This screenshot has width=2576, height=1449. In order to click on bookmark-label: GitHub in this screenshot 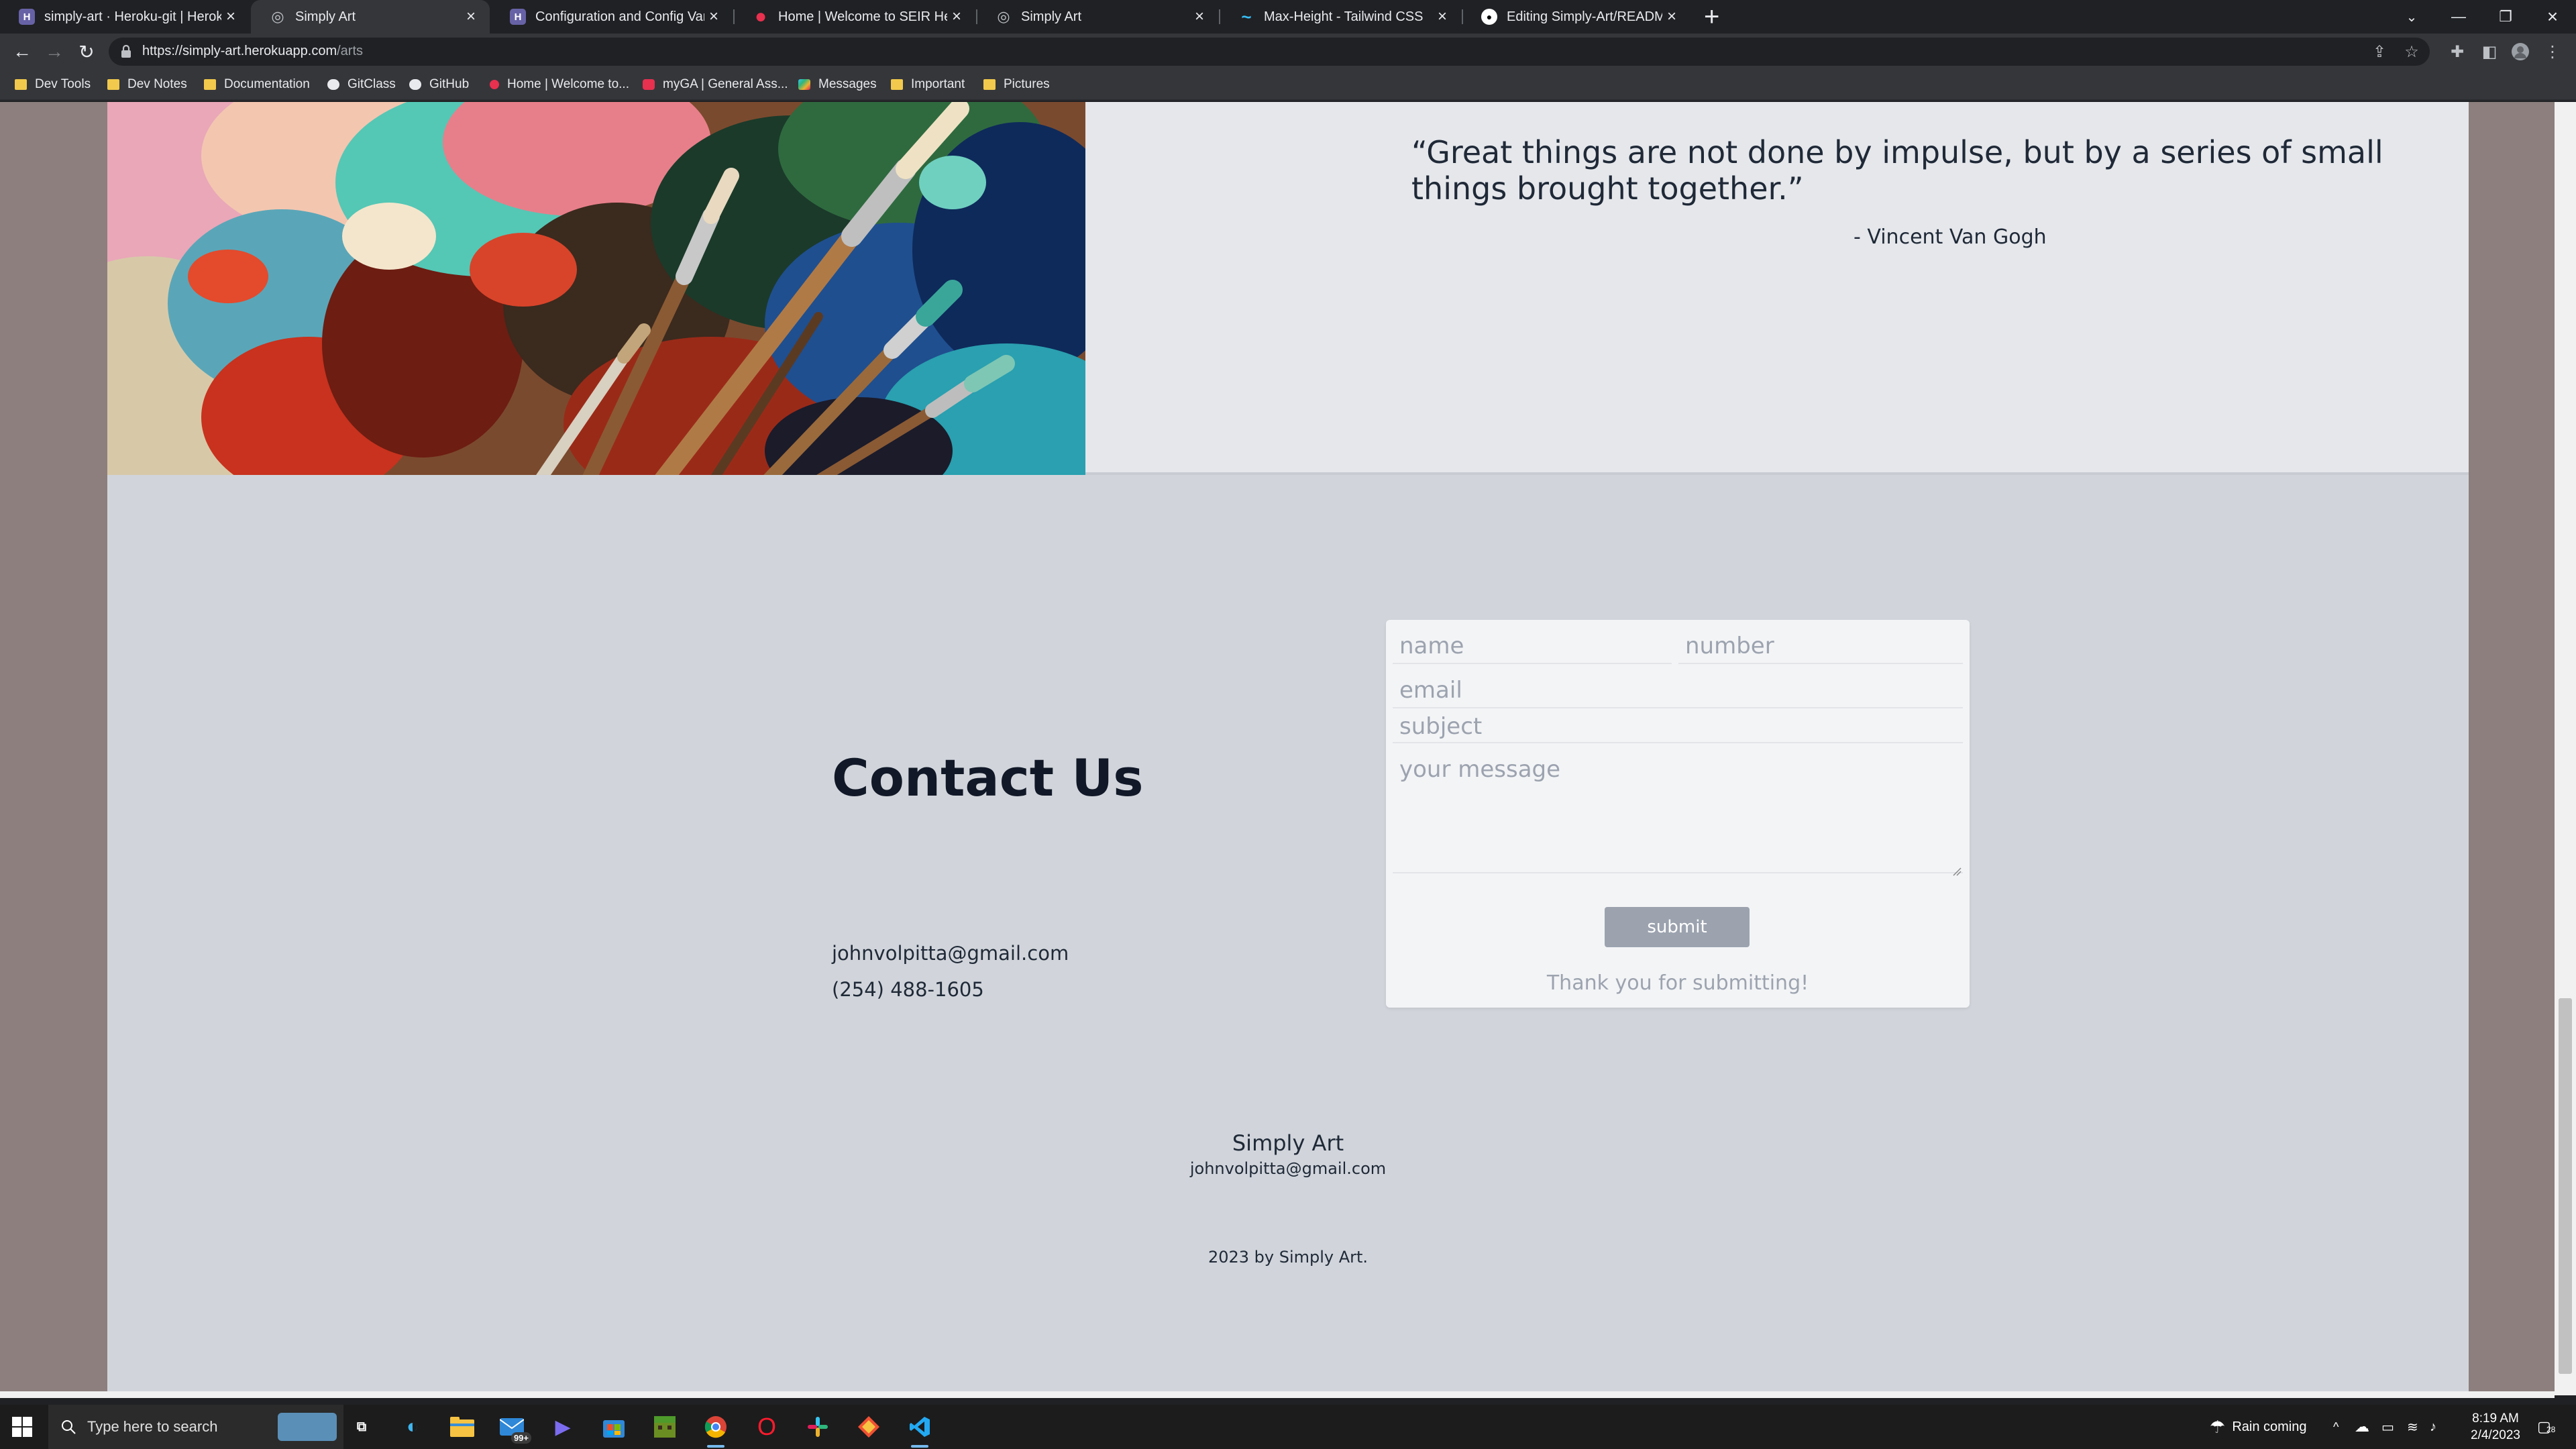, I will do `click(449, 84)`.